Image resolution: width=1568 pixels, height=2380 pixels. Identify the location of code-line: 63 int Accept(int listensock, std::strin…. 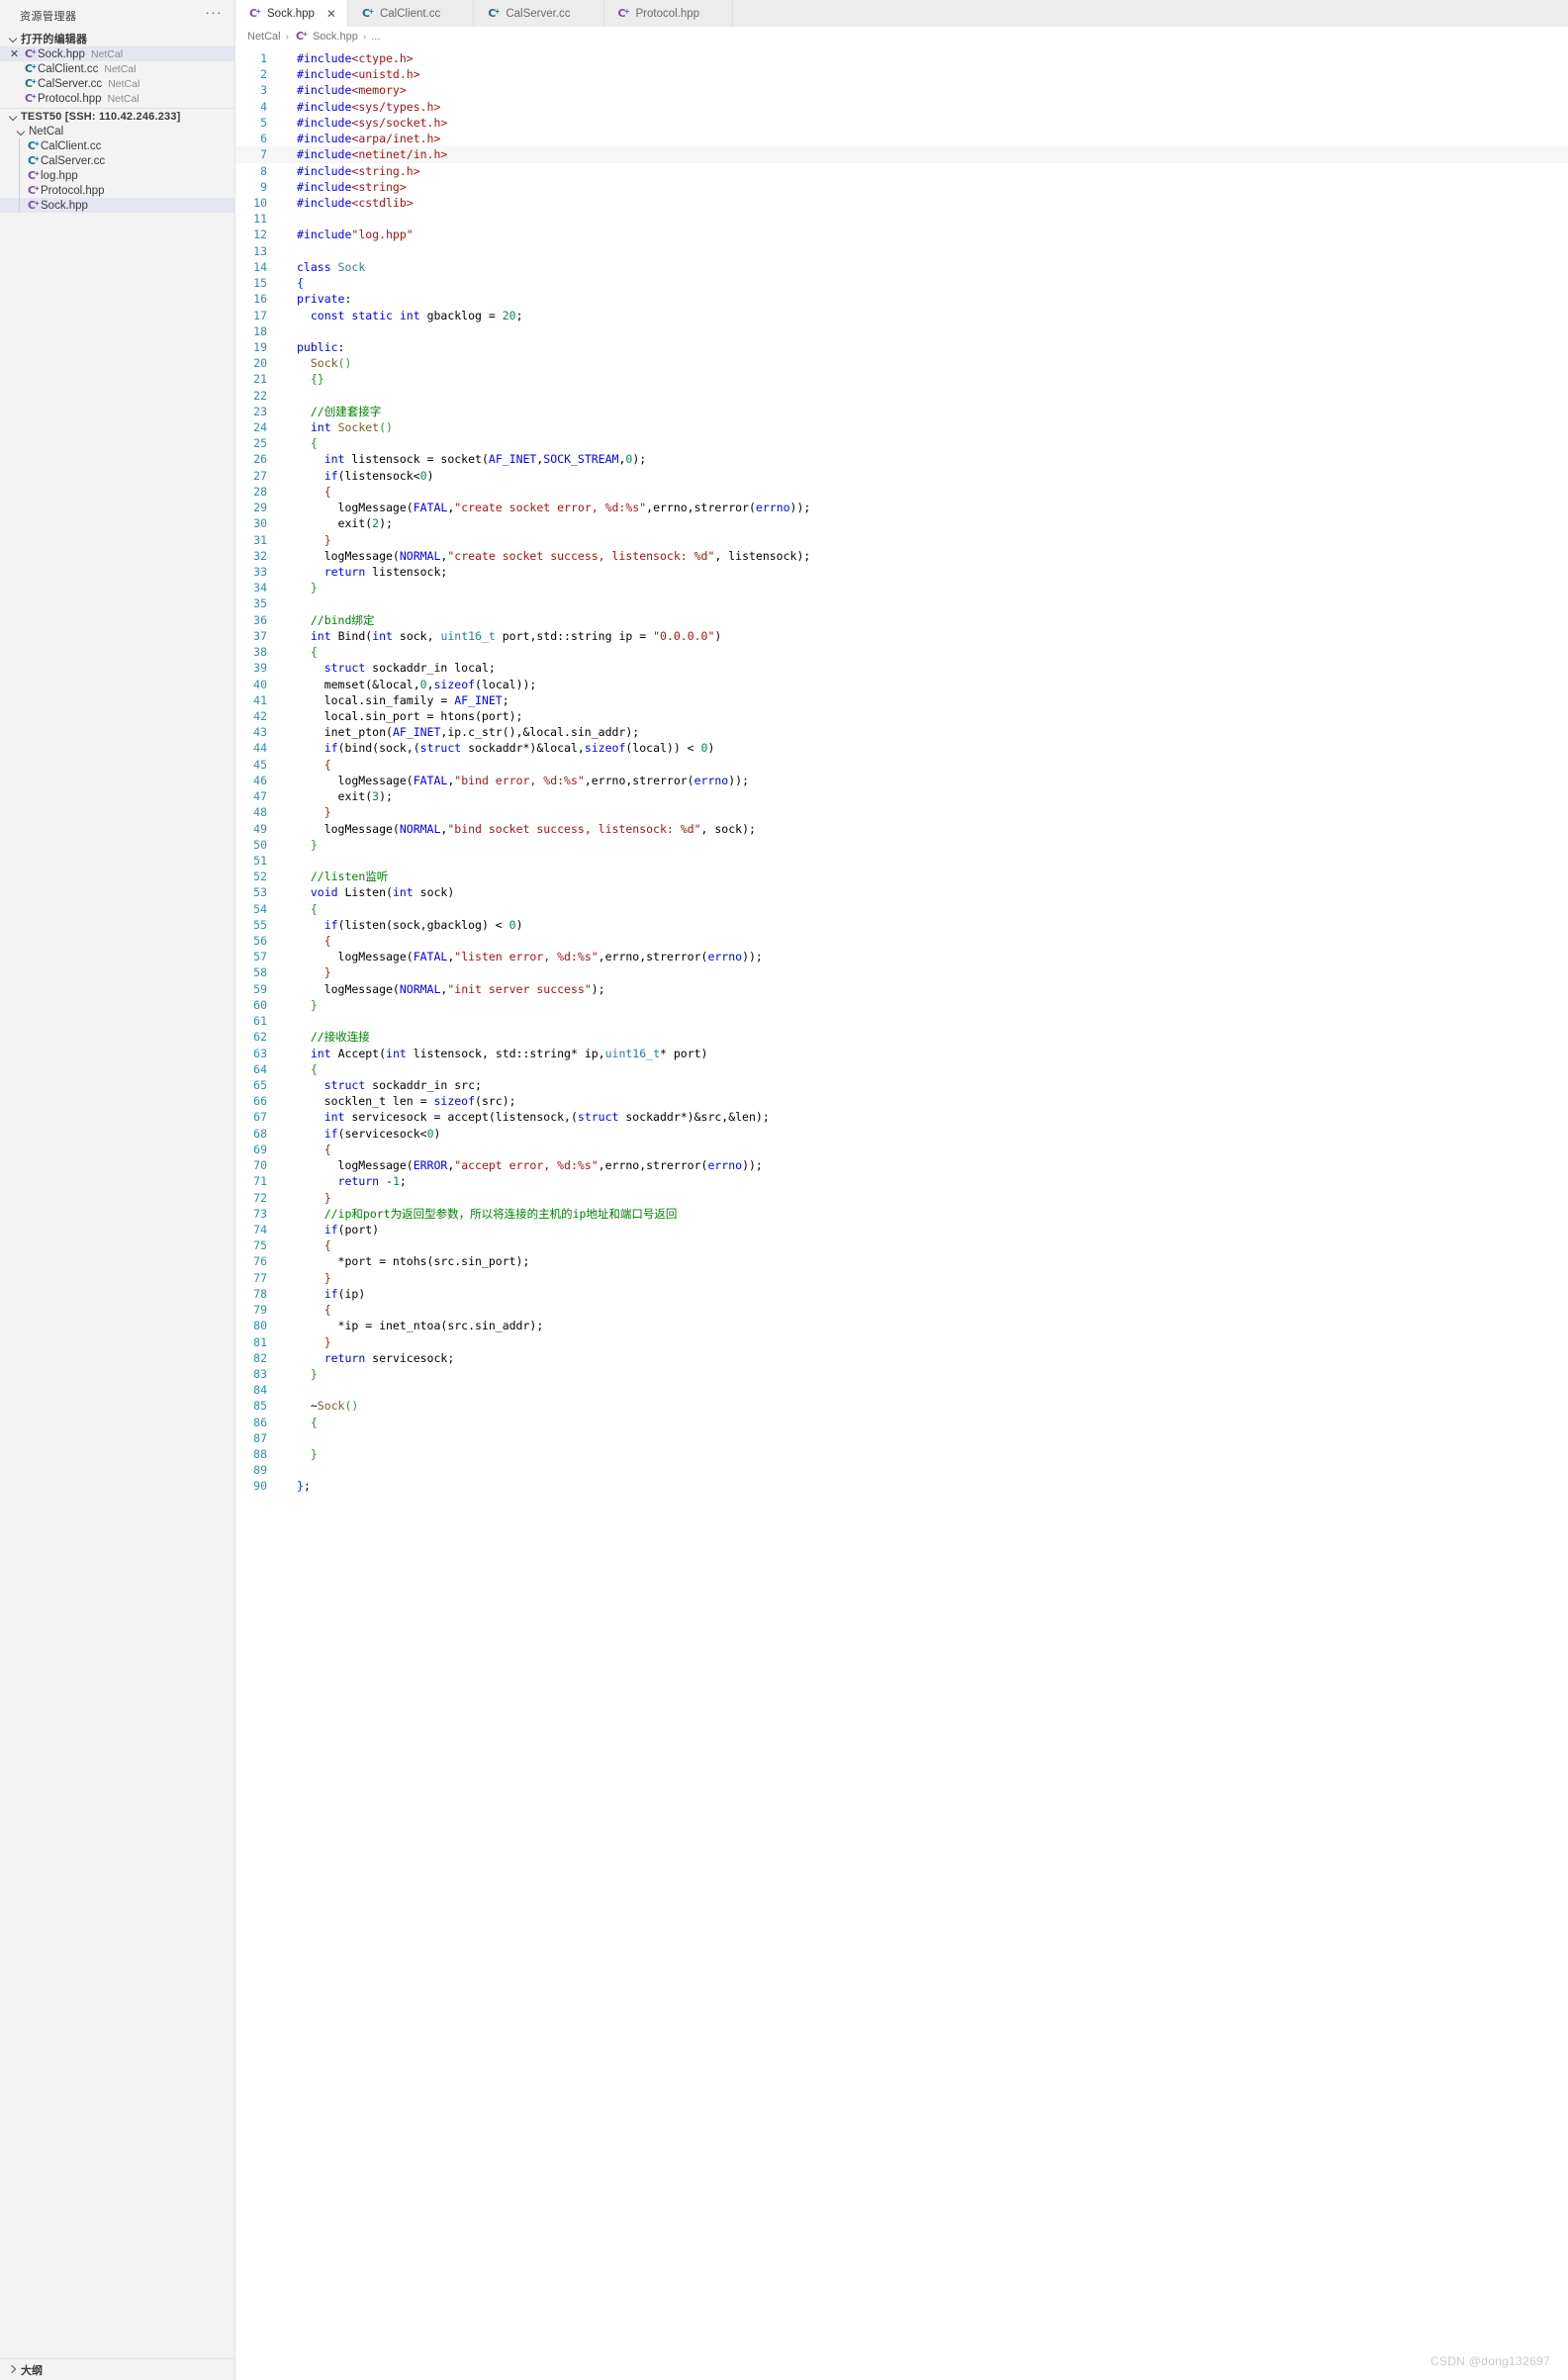
(901, 1053).